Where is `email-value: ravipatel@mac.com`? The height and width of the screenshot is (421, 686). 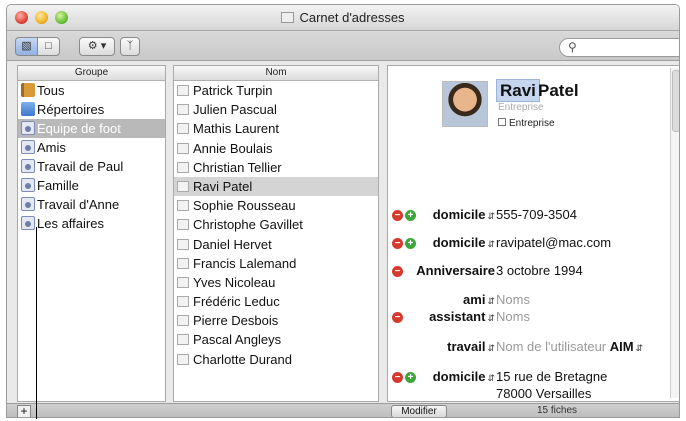 email-value: ravipatel@mac.com is located at coordinates (553, 242).